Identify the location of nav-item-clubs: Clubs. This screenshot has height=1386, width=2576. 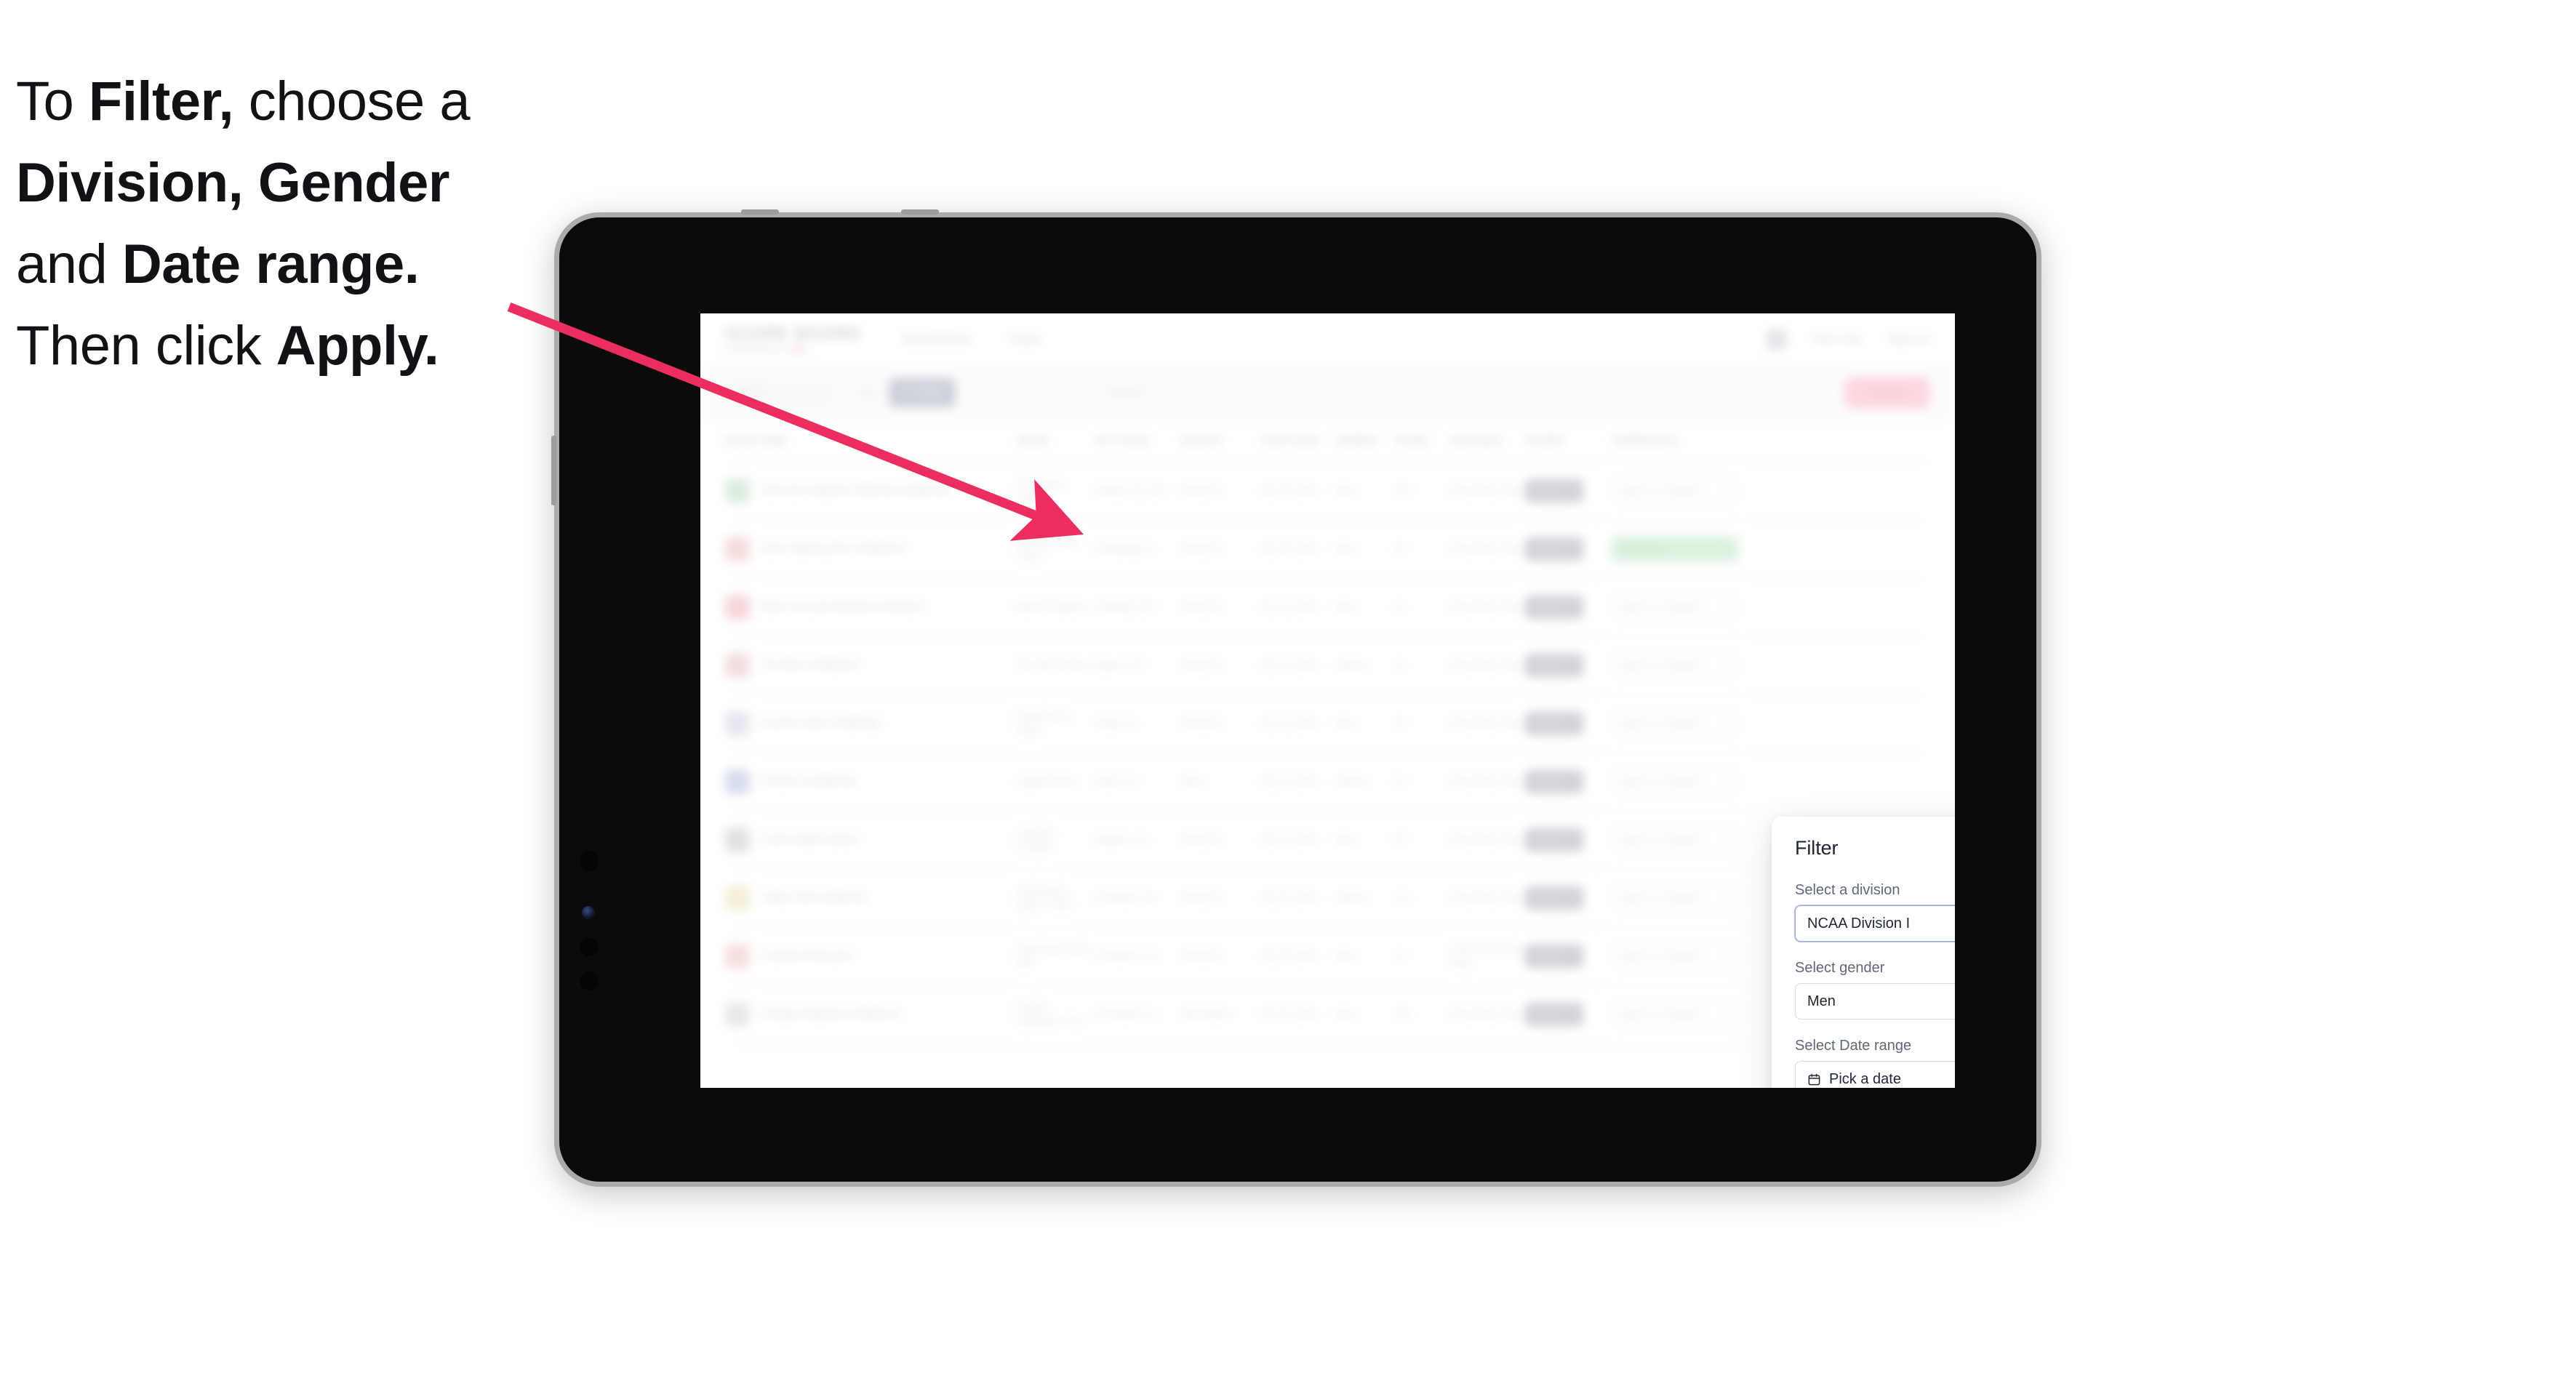
(1025, 340).